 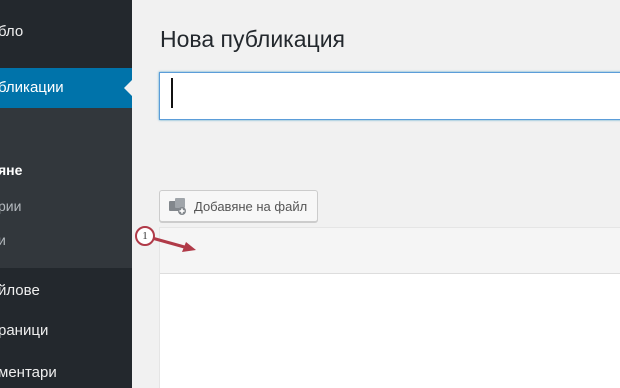 I want to click on sidebar-item-media: йлове, so click(x=66, y=292).